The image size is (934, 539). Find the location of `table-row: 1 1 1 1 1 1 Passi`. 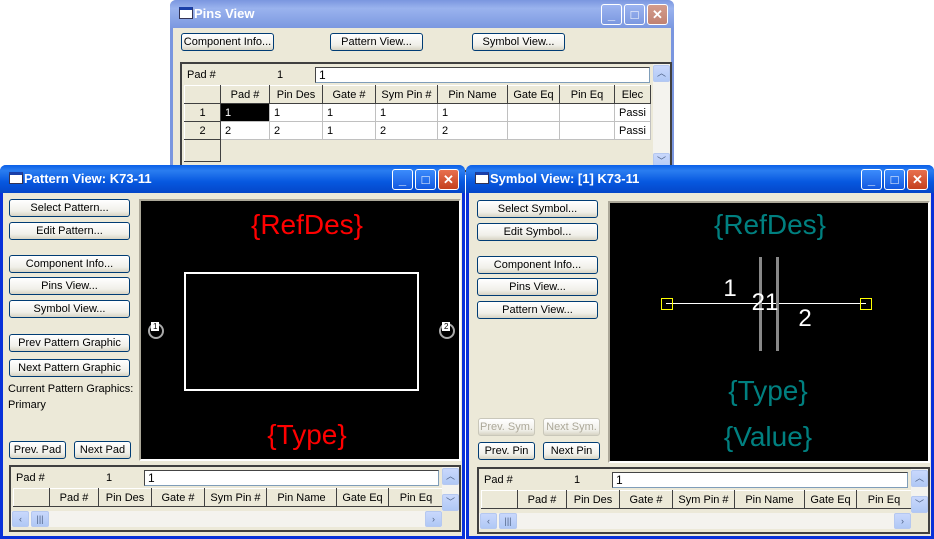

table-row: 1 1 1 1 1 1 Passi is located at coordinates (417, 112).